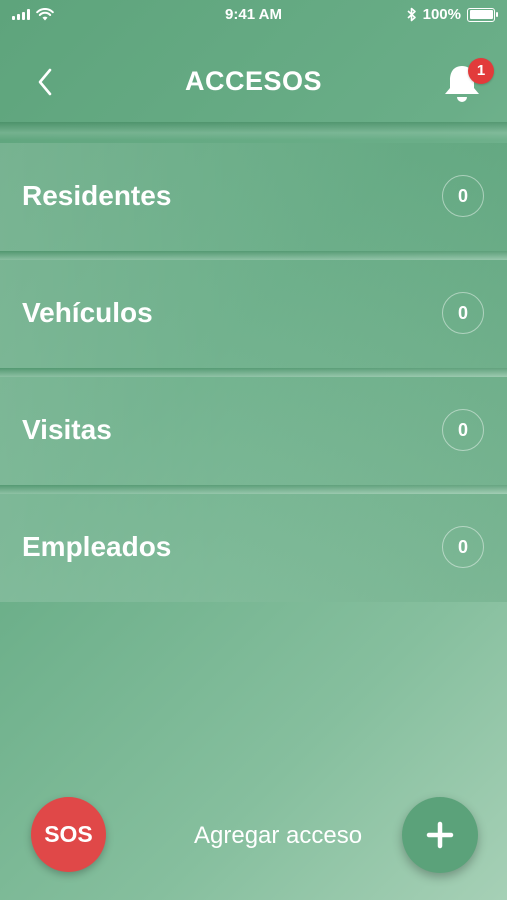  What do you see at coordinates (441, 14) in the screenshot?
I see `battery-percent: 100%` at bounding box center [441, 14].